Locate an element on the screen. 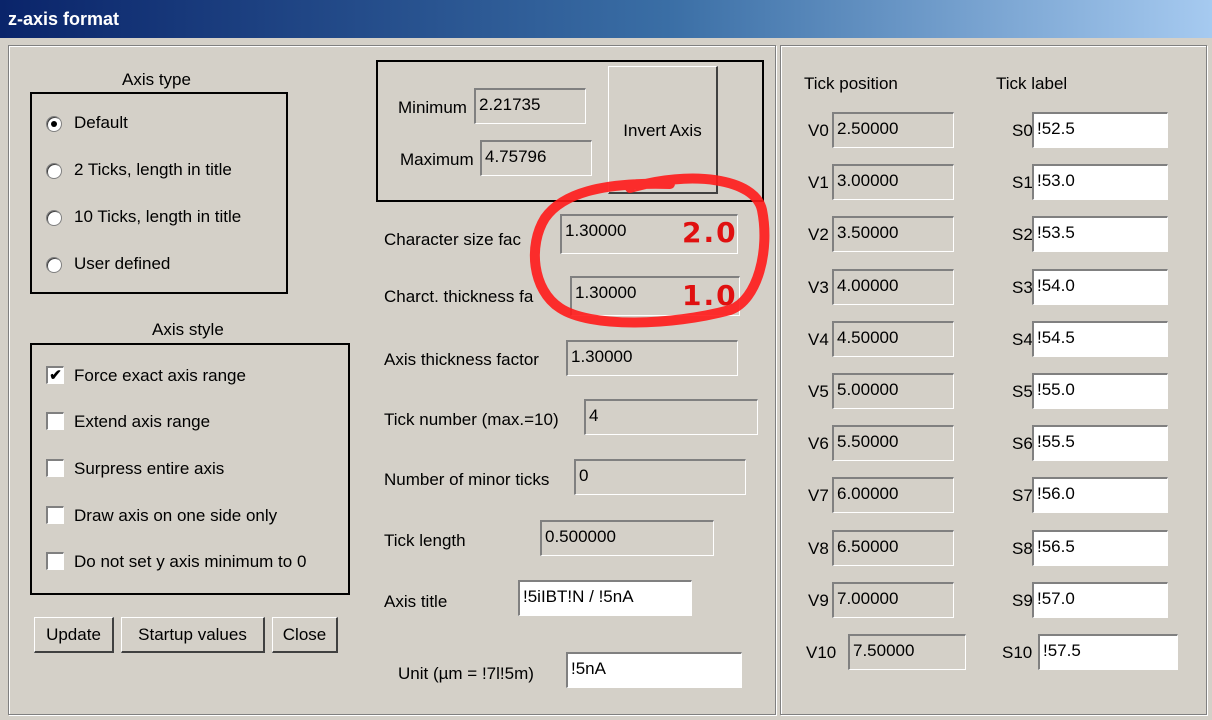 The height and width of the screenshot is (720, 1212). tick-v-label: V9 is located at coordinates (818, 600).